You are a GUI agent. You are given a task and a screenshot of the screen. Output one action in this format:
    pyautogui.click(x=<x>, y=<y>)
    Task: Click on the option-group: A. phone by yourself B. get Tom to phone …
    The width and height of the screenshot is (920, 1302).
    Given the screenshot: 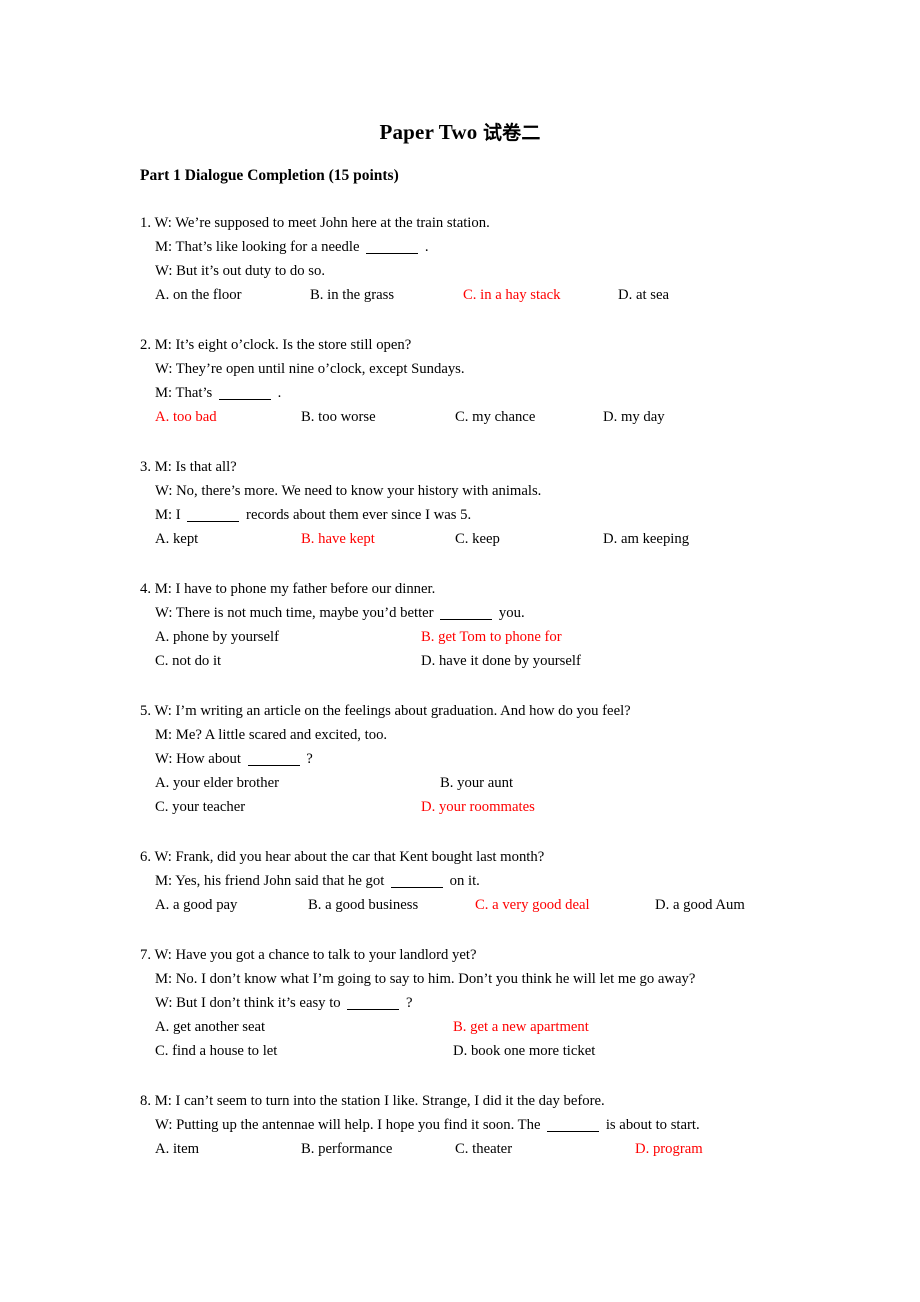 What is the action you would take?
    pyautogui.click(x=537, y=649)
    